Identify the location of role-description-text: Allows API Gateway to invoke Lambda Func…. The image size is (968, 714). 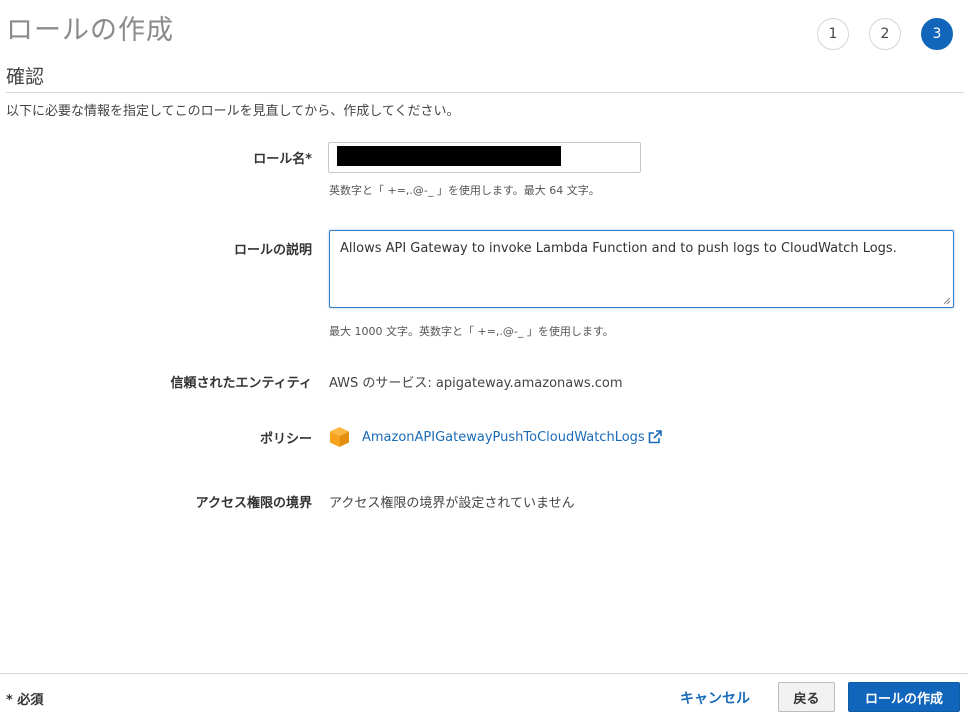
(618, 248).